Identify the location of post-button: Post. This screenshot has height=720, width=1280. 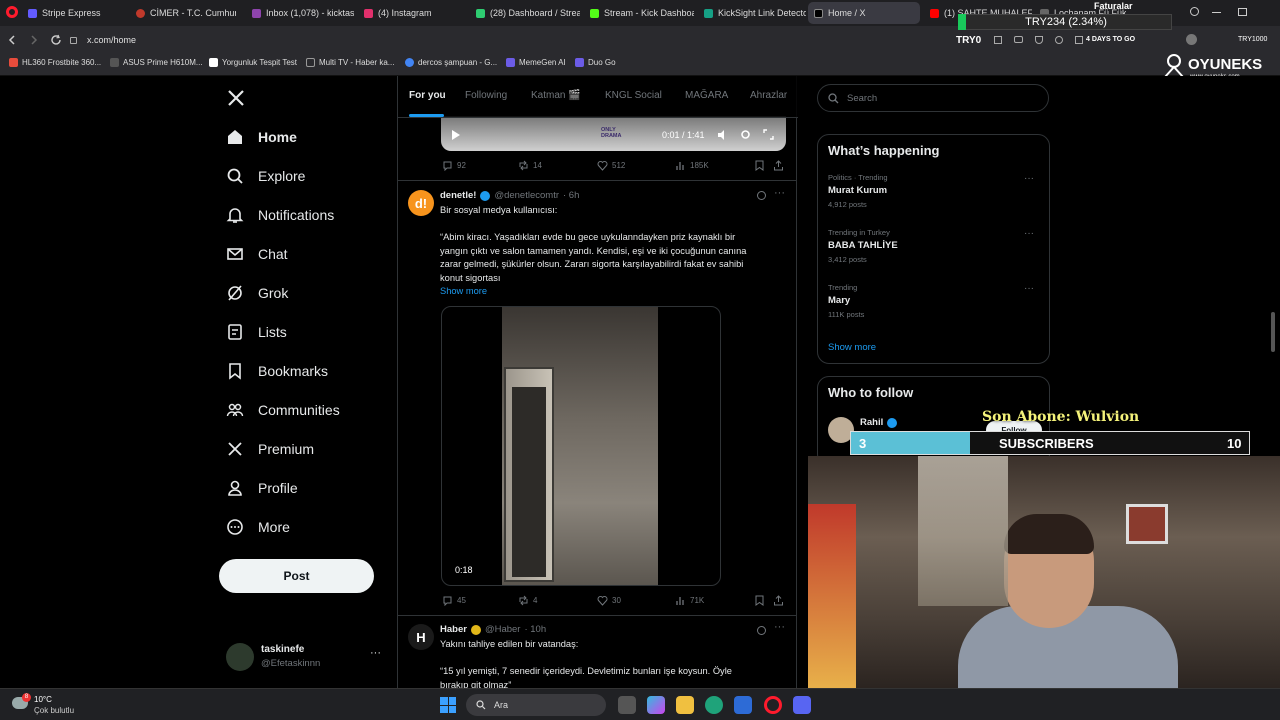
(296, 576).